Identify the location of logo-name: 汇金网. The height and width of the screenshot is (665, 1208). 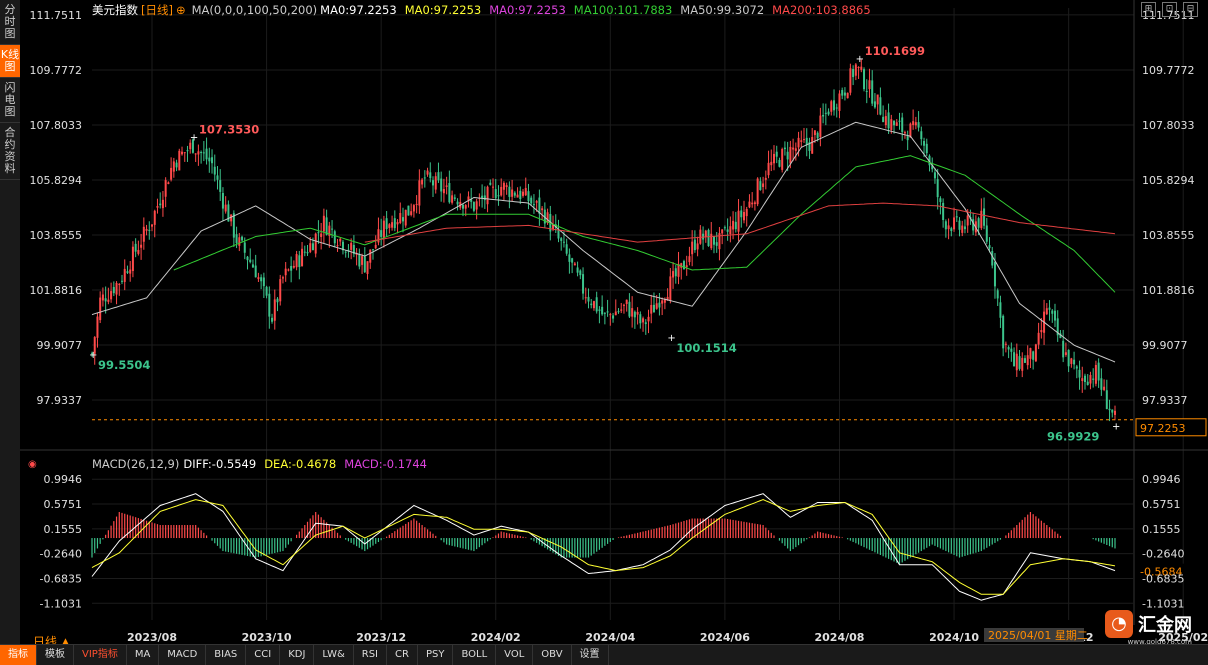
(1165, 625).